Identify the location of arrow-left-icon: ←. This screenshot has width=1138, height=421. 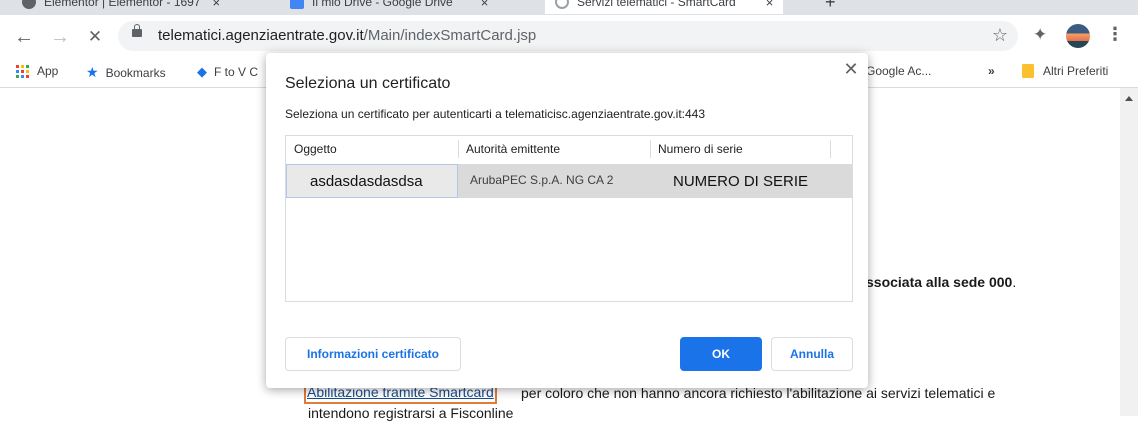
(24, 36).